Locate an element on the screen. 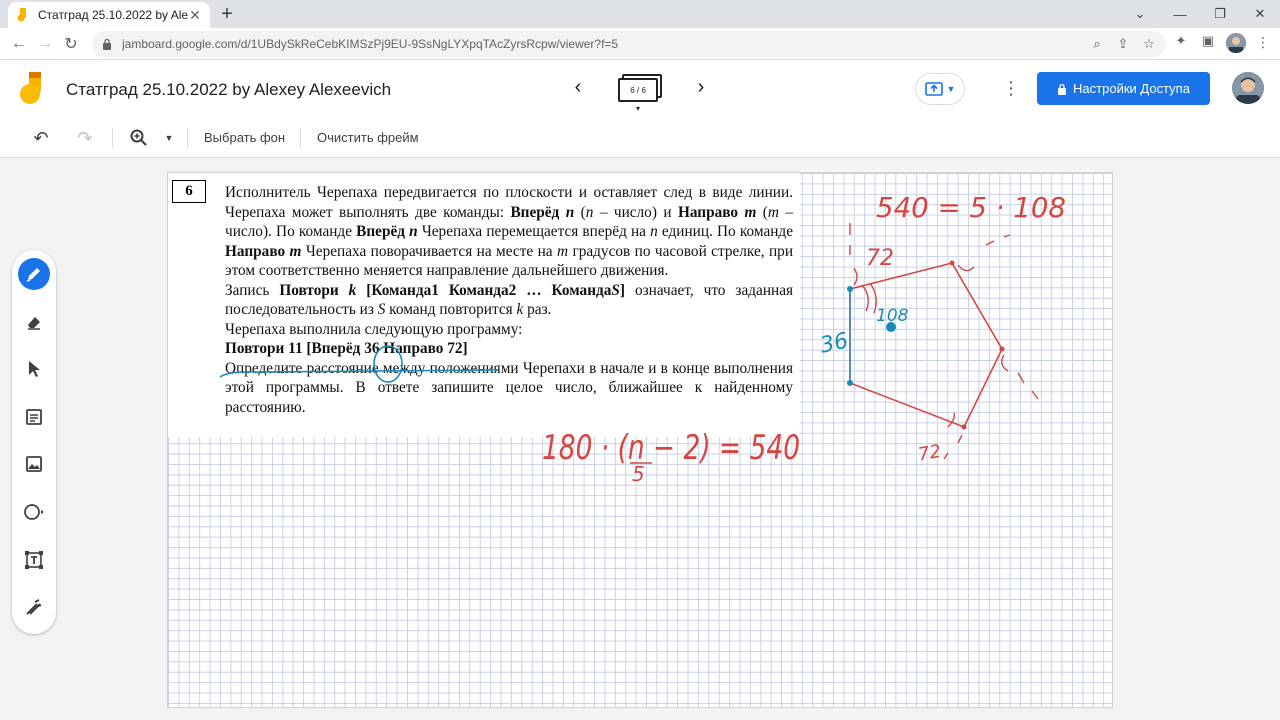  ink-label-108: 108 is located at coordinates (892, 316).